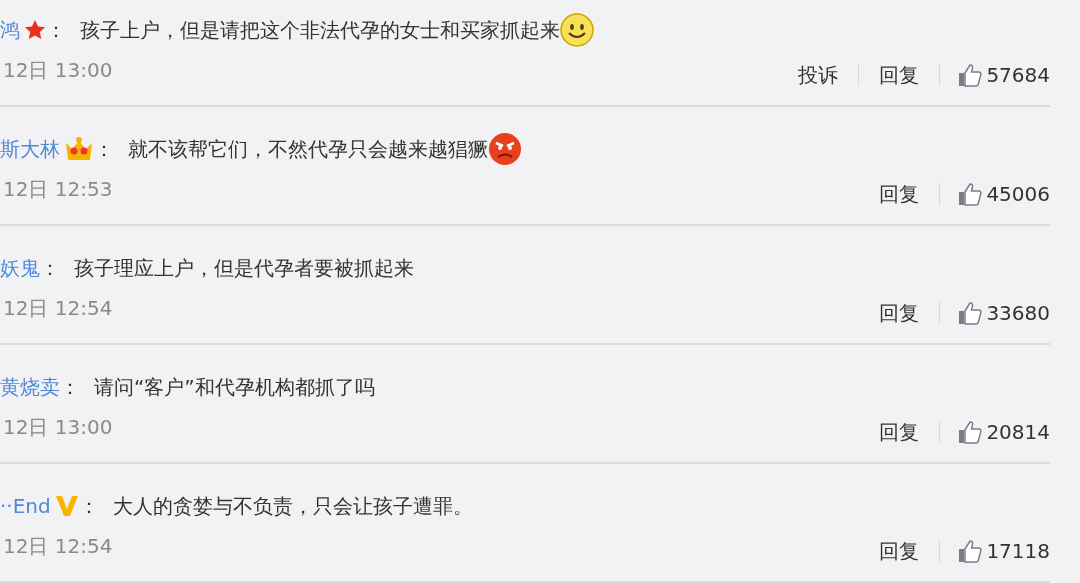  Describe the element at coordinates (35, 30) in the screenshot. I see `star-icon` at that location.